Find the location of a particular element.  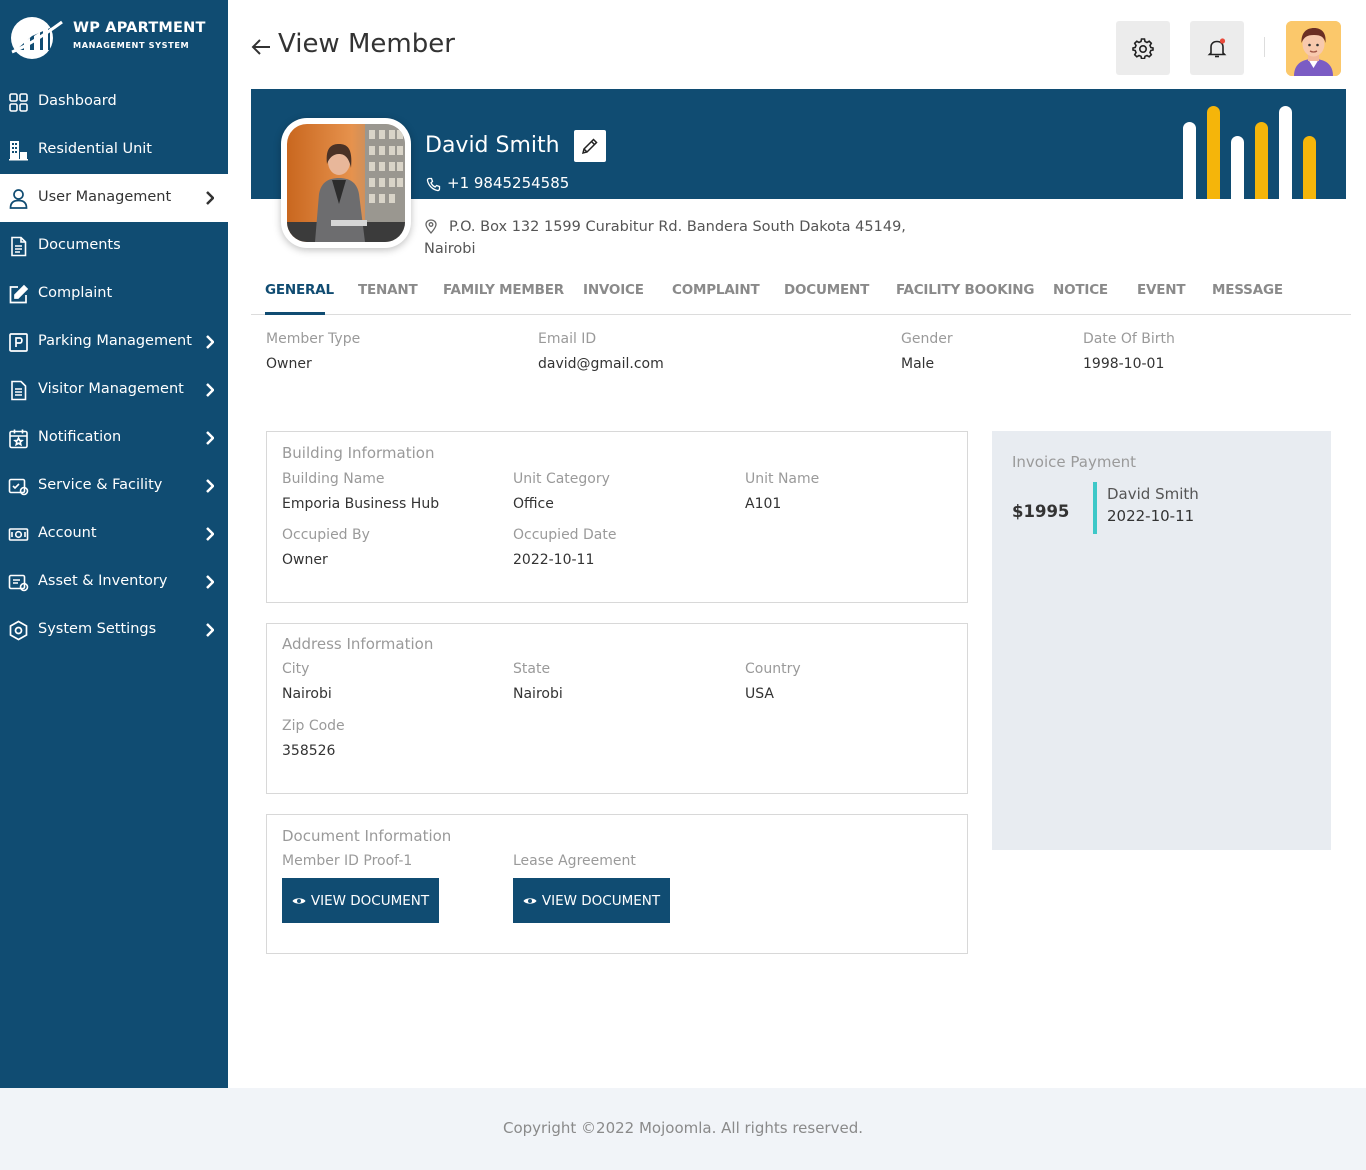

sidebar-item-dashboard: Dashboard is located at coordinates (114, 102).